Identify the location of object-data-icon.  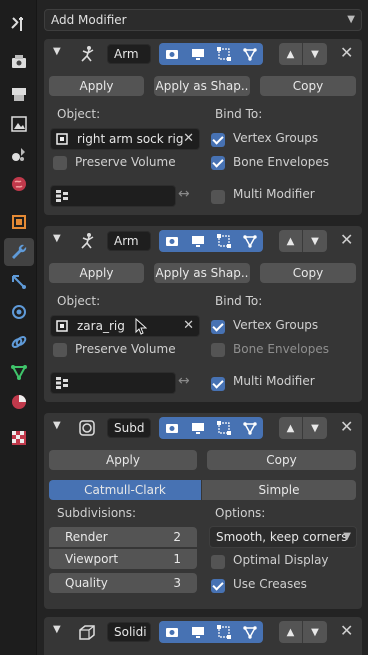
(19, 373).